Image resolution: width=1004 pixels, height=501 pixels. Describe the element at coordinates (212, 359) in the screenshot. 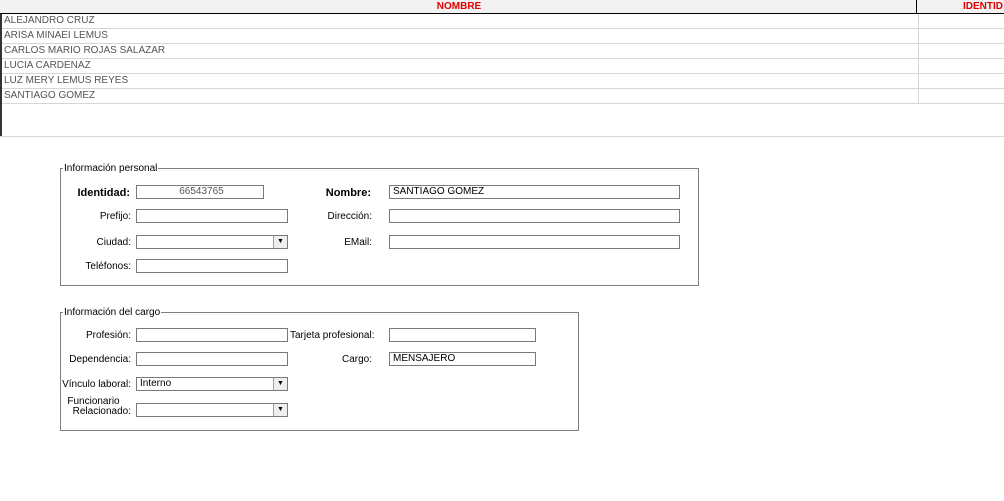

I see `dependencia-field` at that location.